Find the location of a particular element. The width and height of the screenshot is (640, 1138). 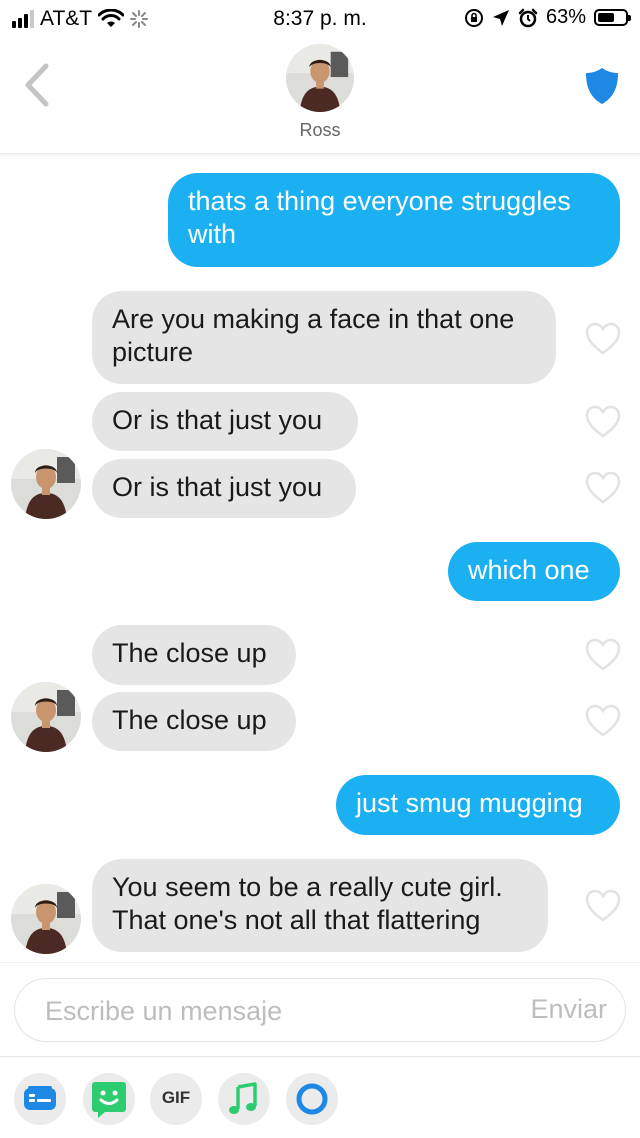

status-bar: AT&T 8:37 p. m. 63% is located at coordinates (320, 20).